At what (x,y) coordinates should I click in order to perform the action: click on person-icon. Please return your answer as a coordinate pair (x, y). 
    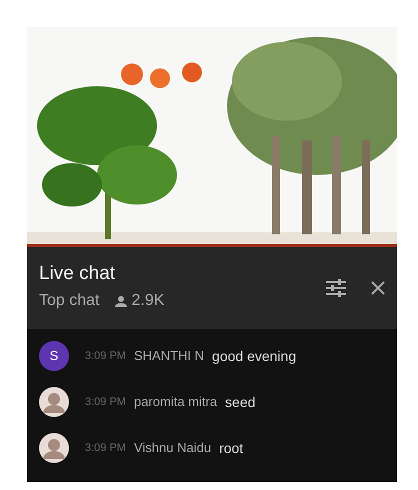
    Looking at the image, I should click on (121, 301).